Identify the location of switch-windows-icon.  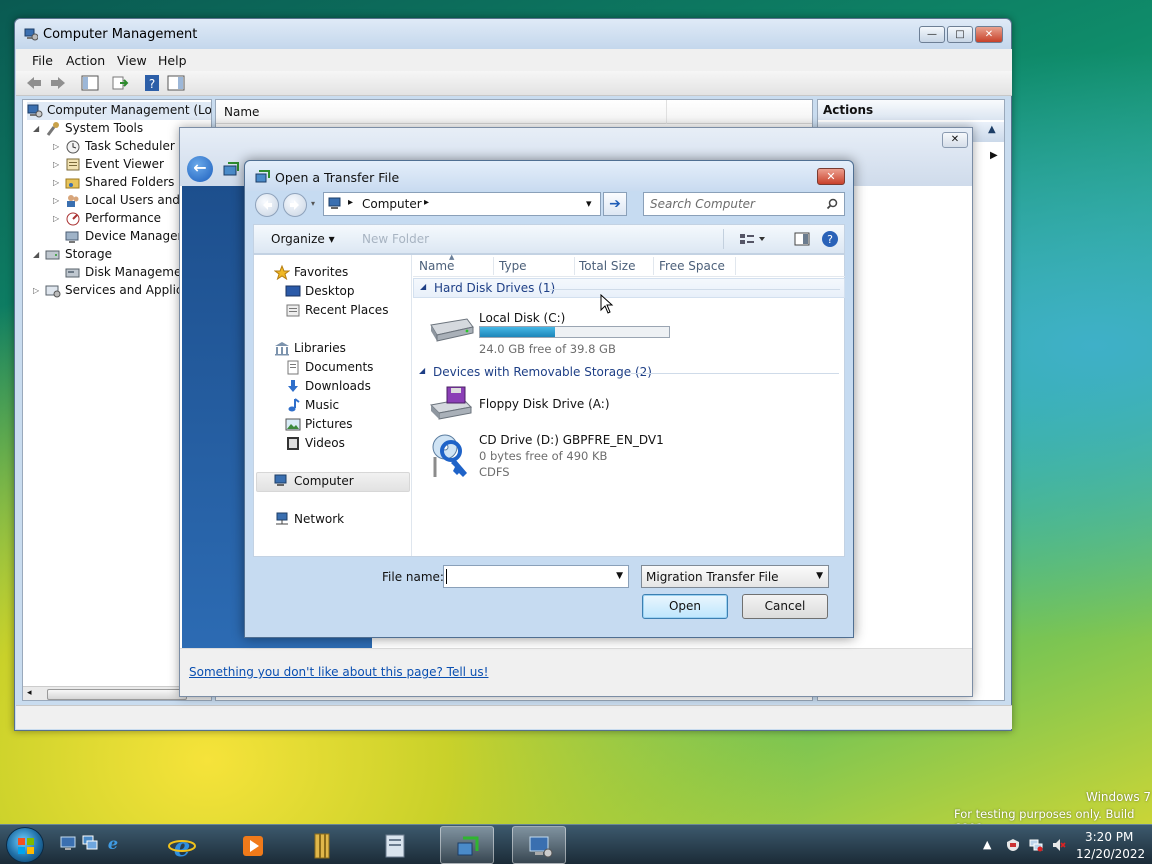
(90, 843).